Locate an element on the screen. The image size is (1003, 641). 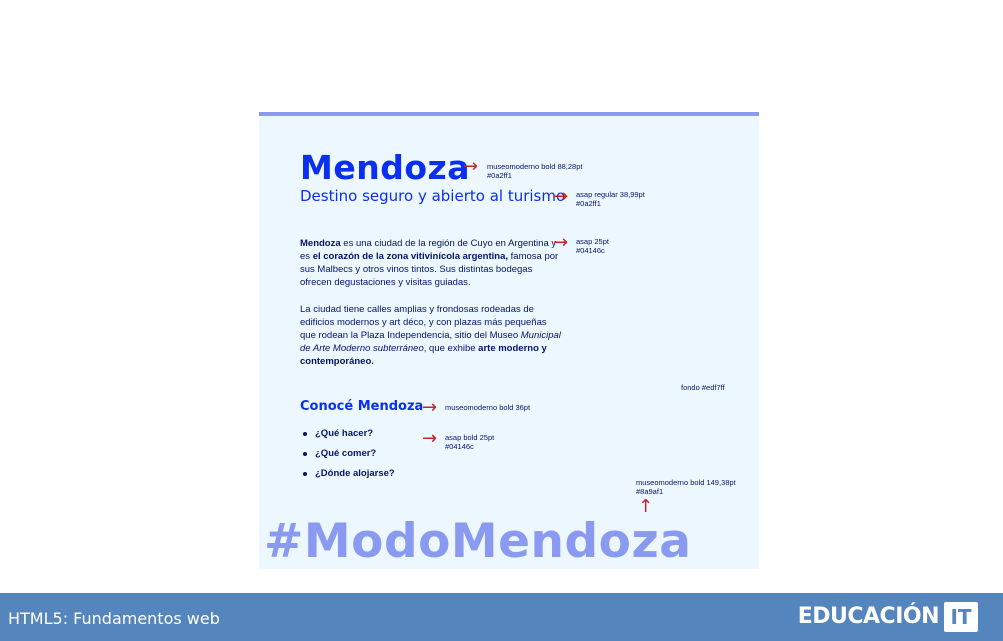
list-item: ¿Qué comer? is located at coordinates (348, 453).